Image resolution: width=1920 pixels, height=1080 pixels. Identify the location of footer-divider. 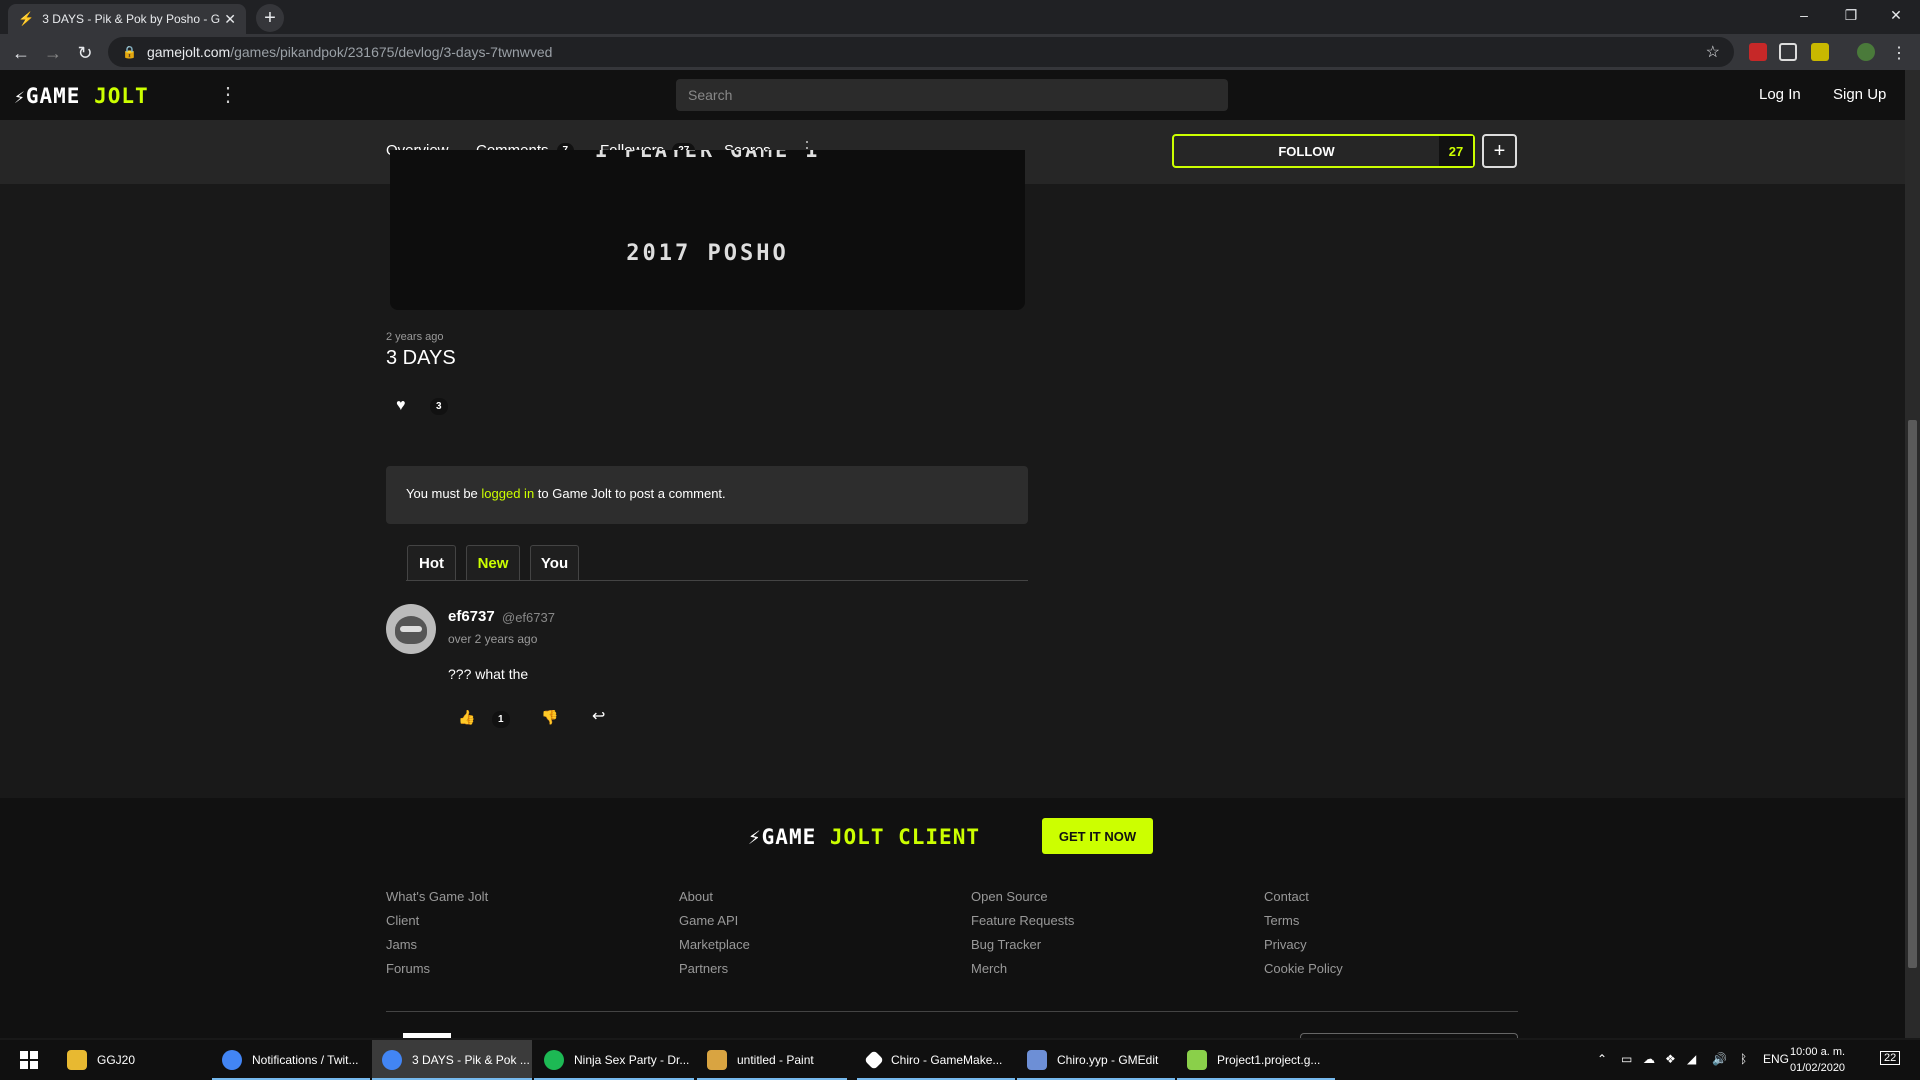
(952, 1011).